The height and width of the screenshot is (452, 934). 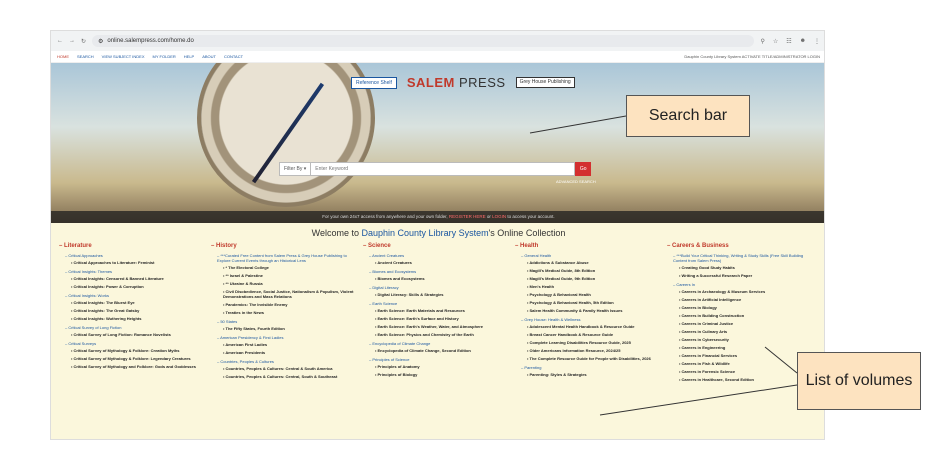 What do you see at coordinates (439, 303) in the screenshot?
I see `subcategory-link: – Earth Science` at bounding box center [439, 303].